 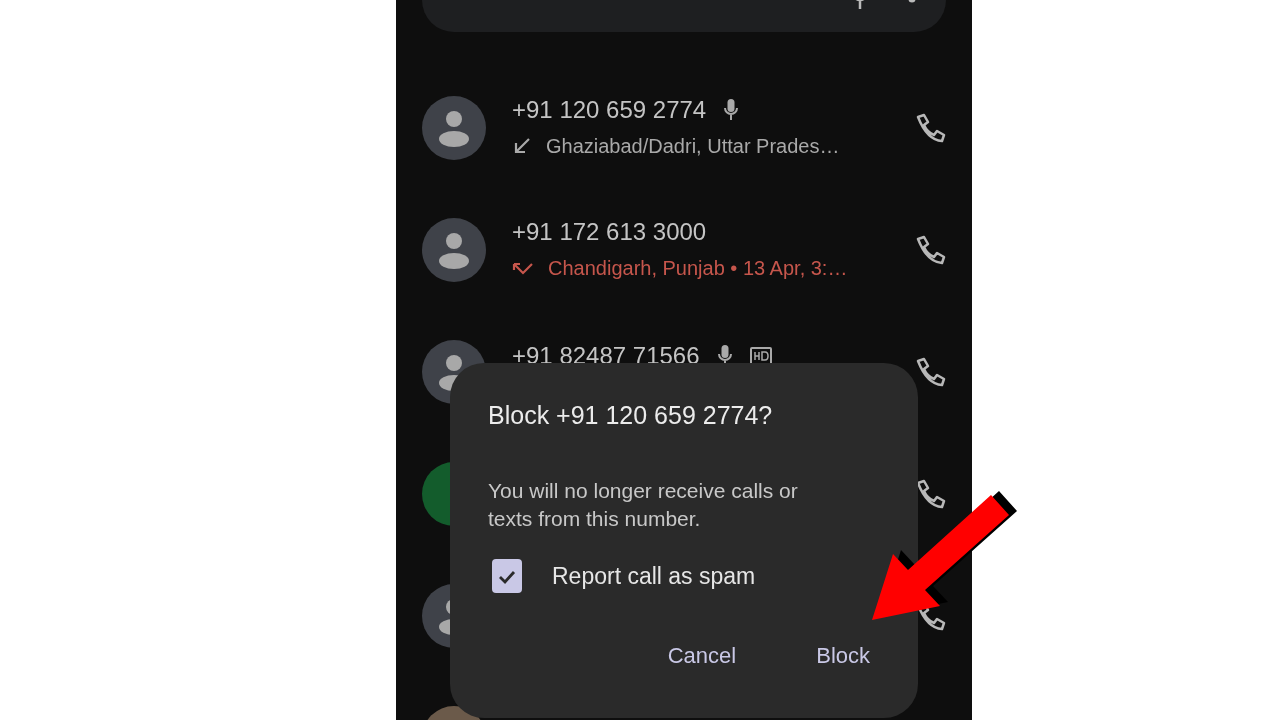 What do you see at coordinates (843, 655) in the screenshot?
I see `block-button: Block` at bounding box center [843, 655].